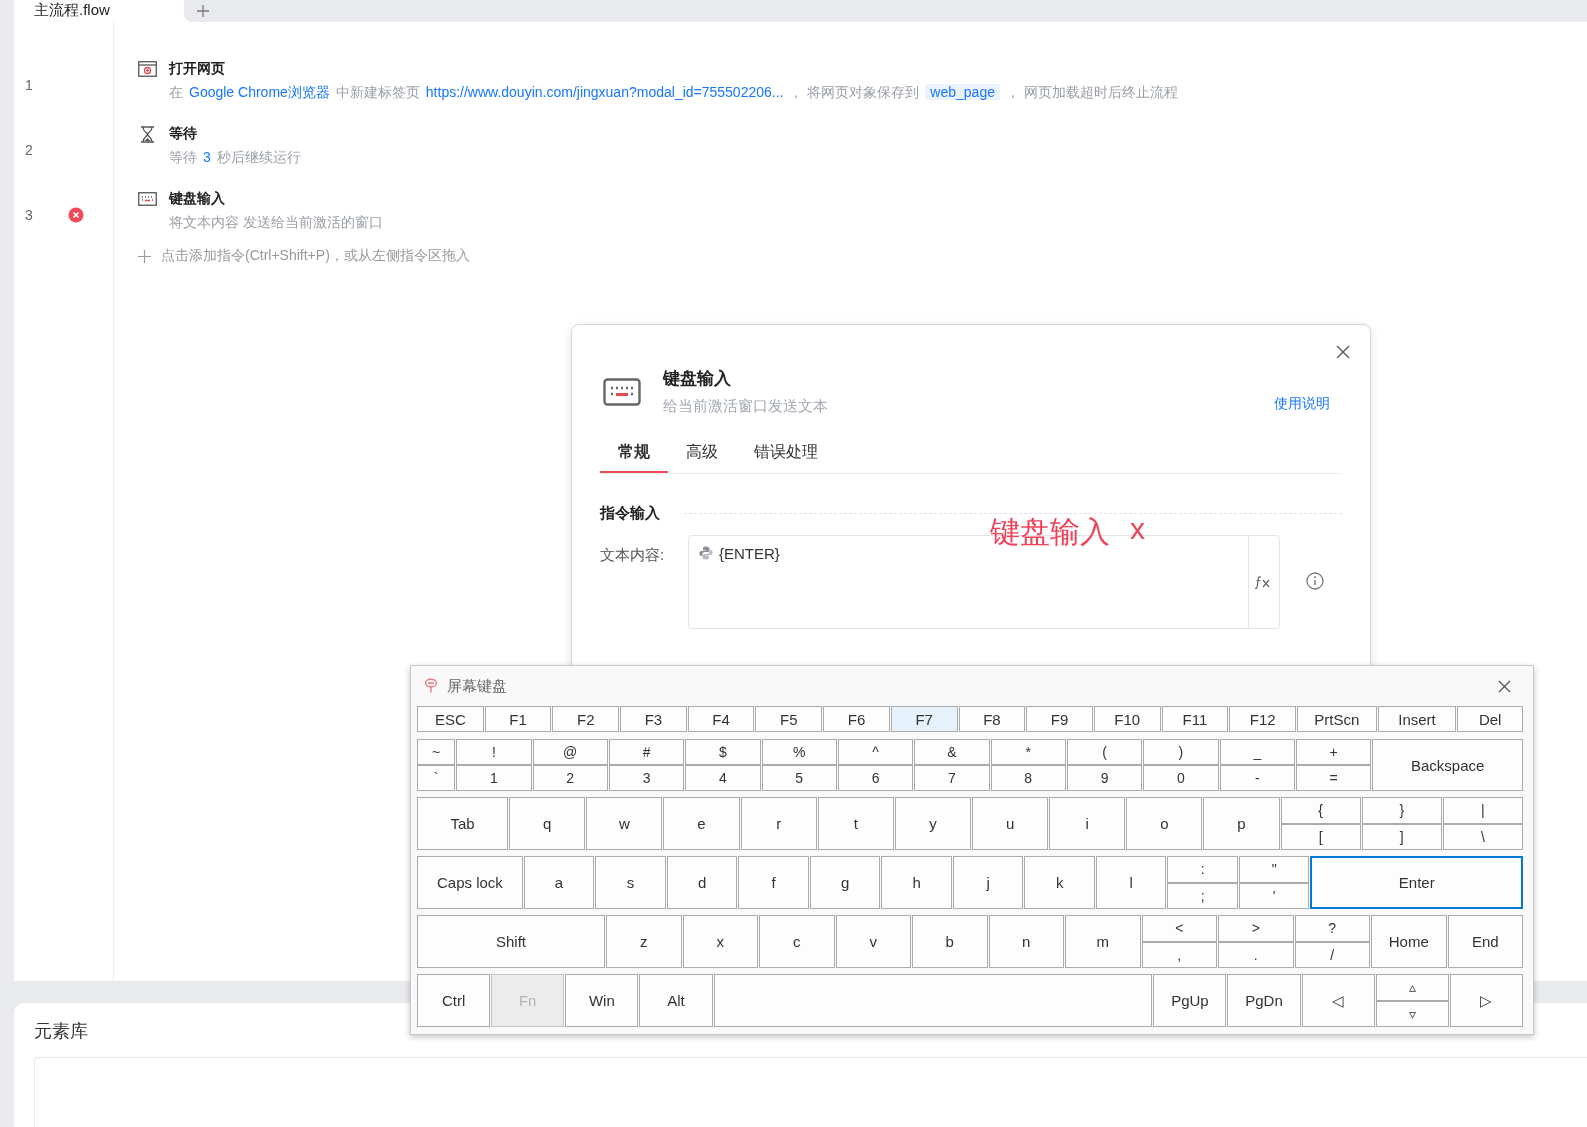 Image resolution: width=1587 pixels, height=1127 pixels. I want to click on keyboard-key: Del, so click(1490, 719).